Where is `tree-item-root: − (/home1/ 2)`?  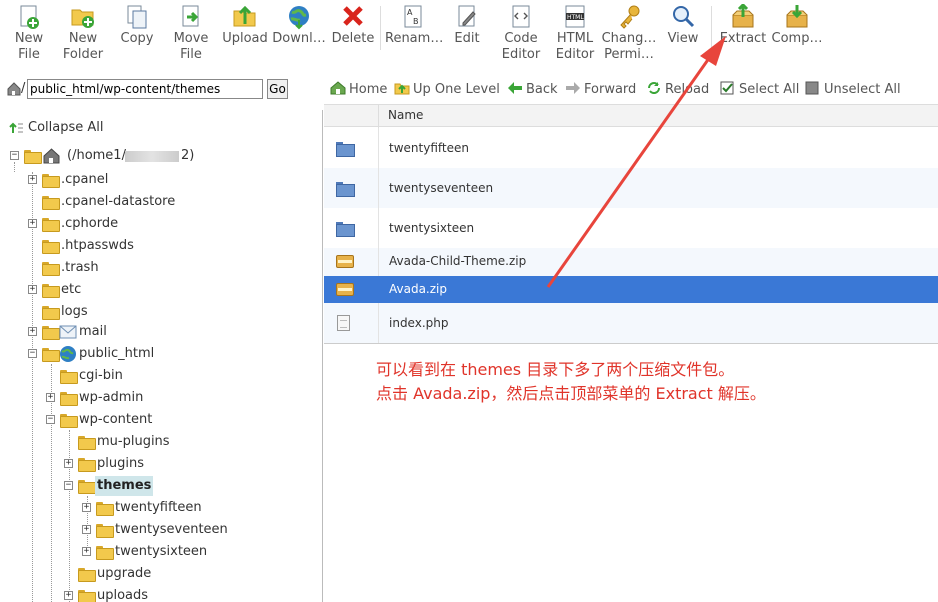 tree-item-root: − (/home1/ 2) is located at coordinates (160, 156).